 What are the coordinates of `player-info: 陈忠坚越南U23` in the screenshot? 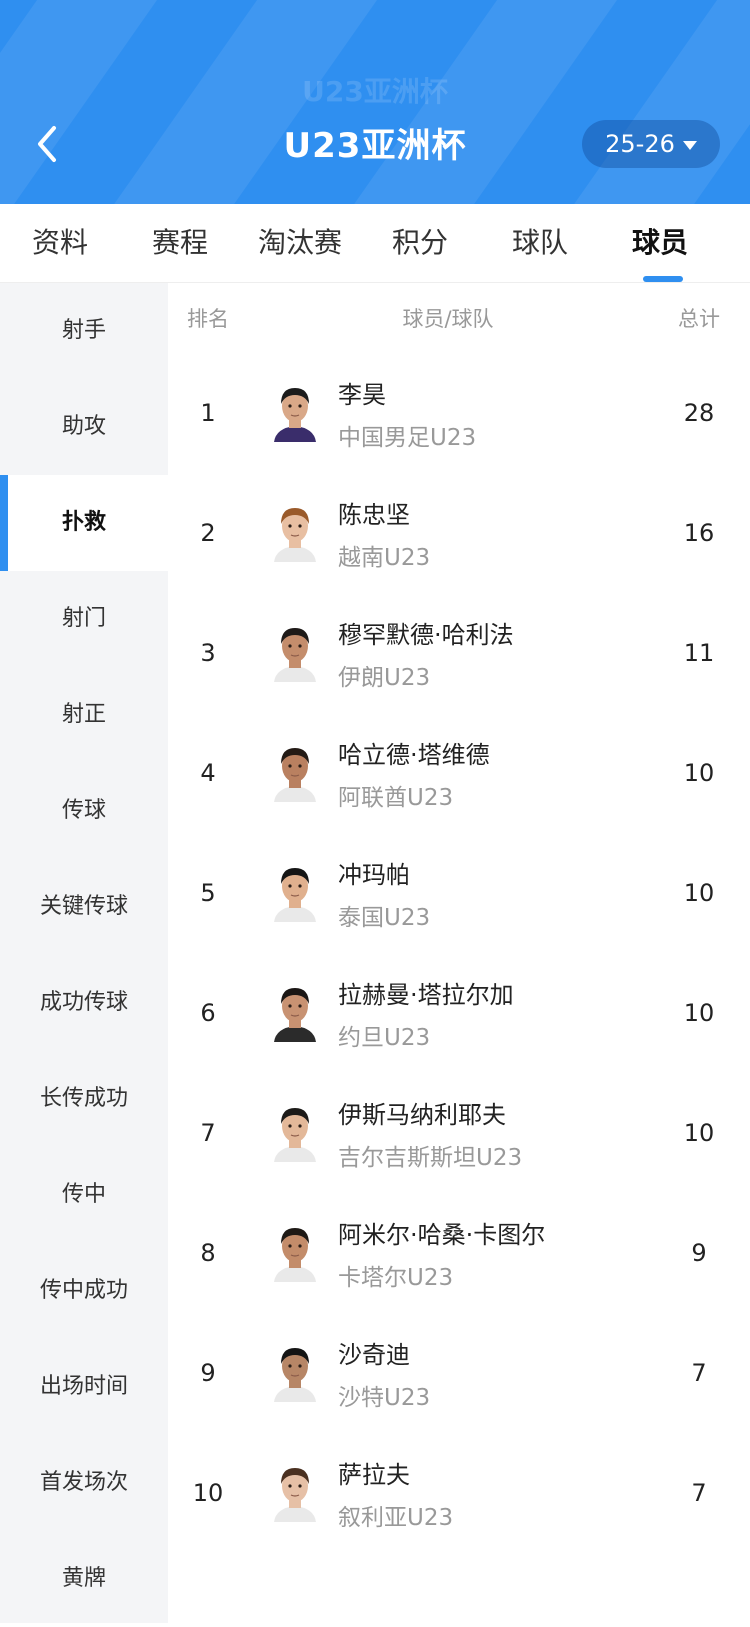 It's located at (493, 533).